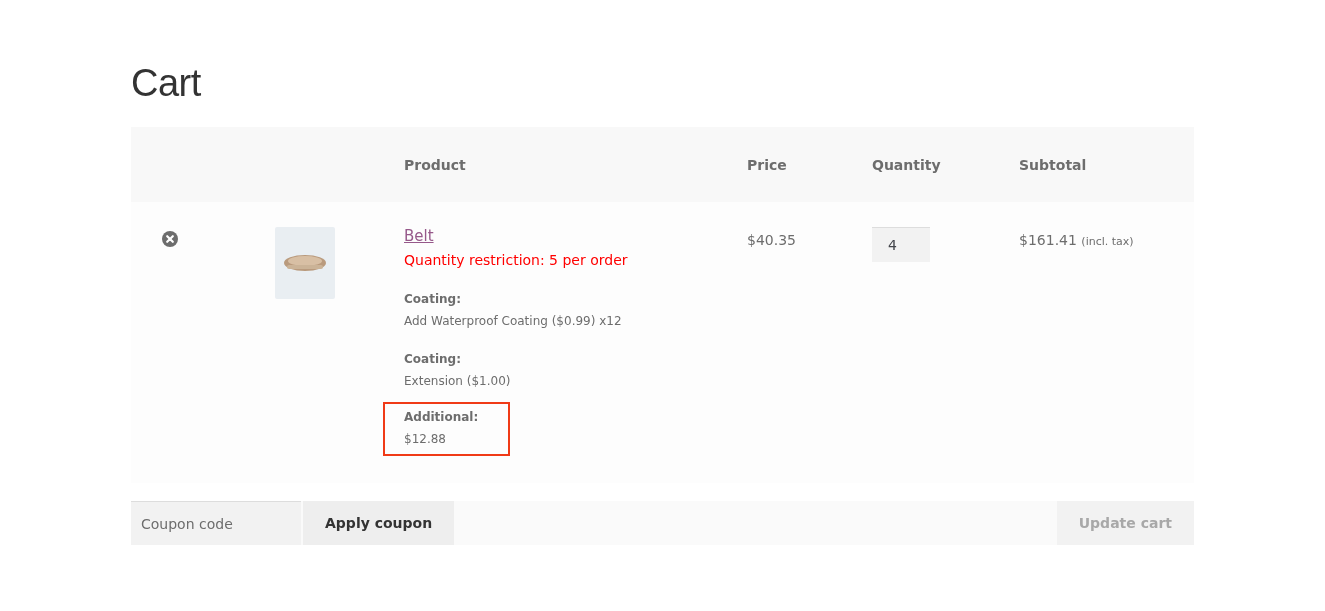 This screenshot has height=611, width=1325. Describe the element at coordinates (435, 165) in the screenshot. I see `column-header: Product` at that location.